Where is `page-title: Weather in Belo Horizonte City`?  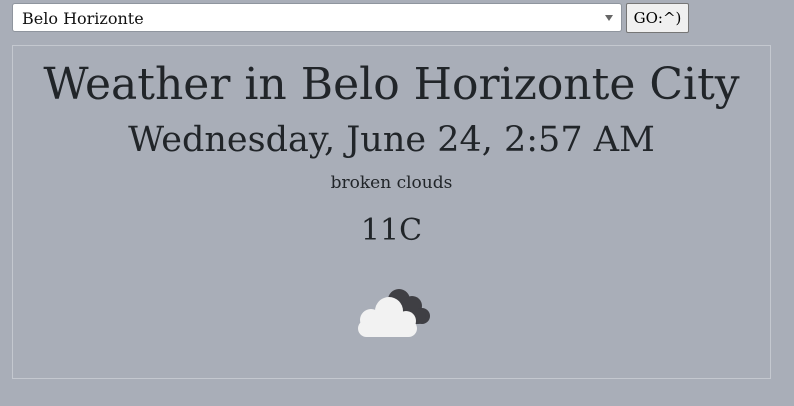 page-title: Weather in Belo Horizonte City is located at coordinates (391, 84).